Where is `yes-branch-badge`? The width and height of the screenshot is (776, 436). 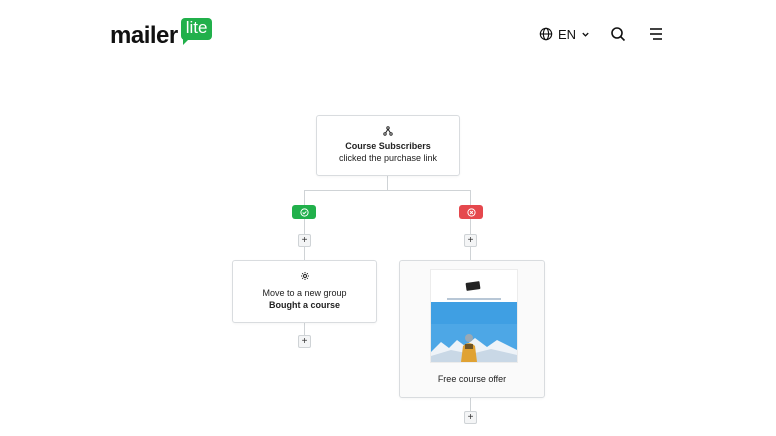
yes-branch-badge is located at coordinates (304, 212).